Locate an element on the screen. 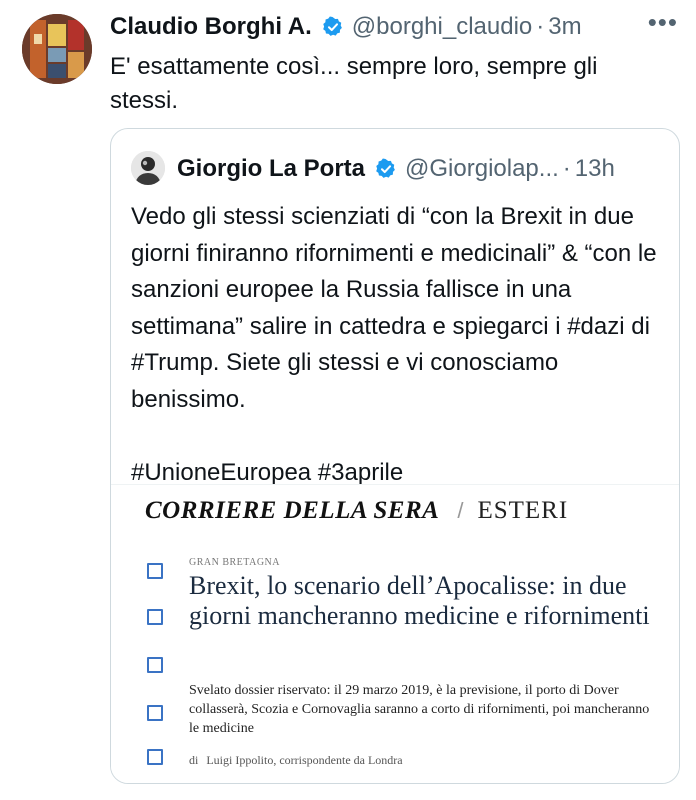 This screenshot has width=696, height=800. quoted-author-name: Giorgio La Porta is located at coordinates (271, 169).